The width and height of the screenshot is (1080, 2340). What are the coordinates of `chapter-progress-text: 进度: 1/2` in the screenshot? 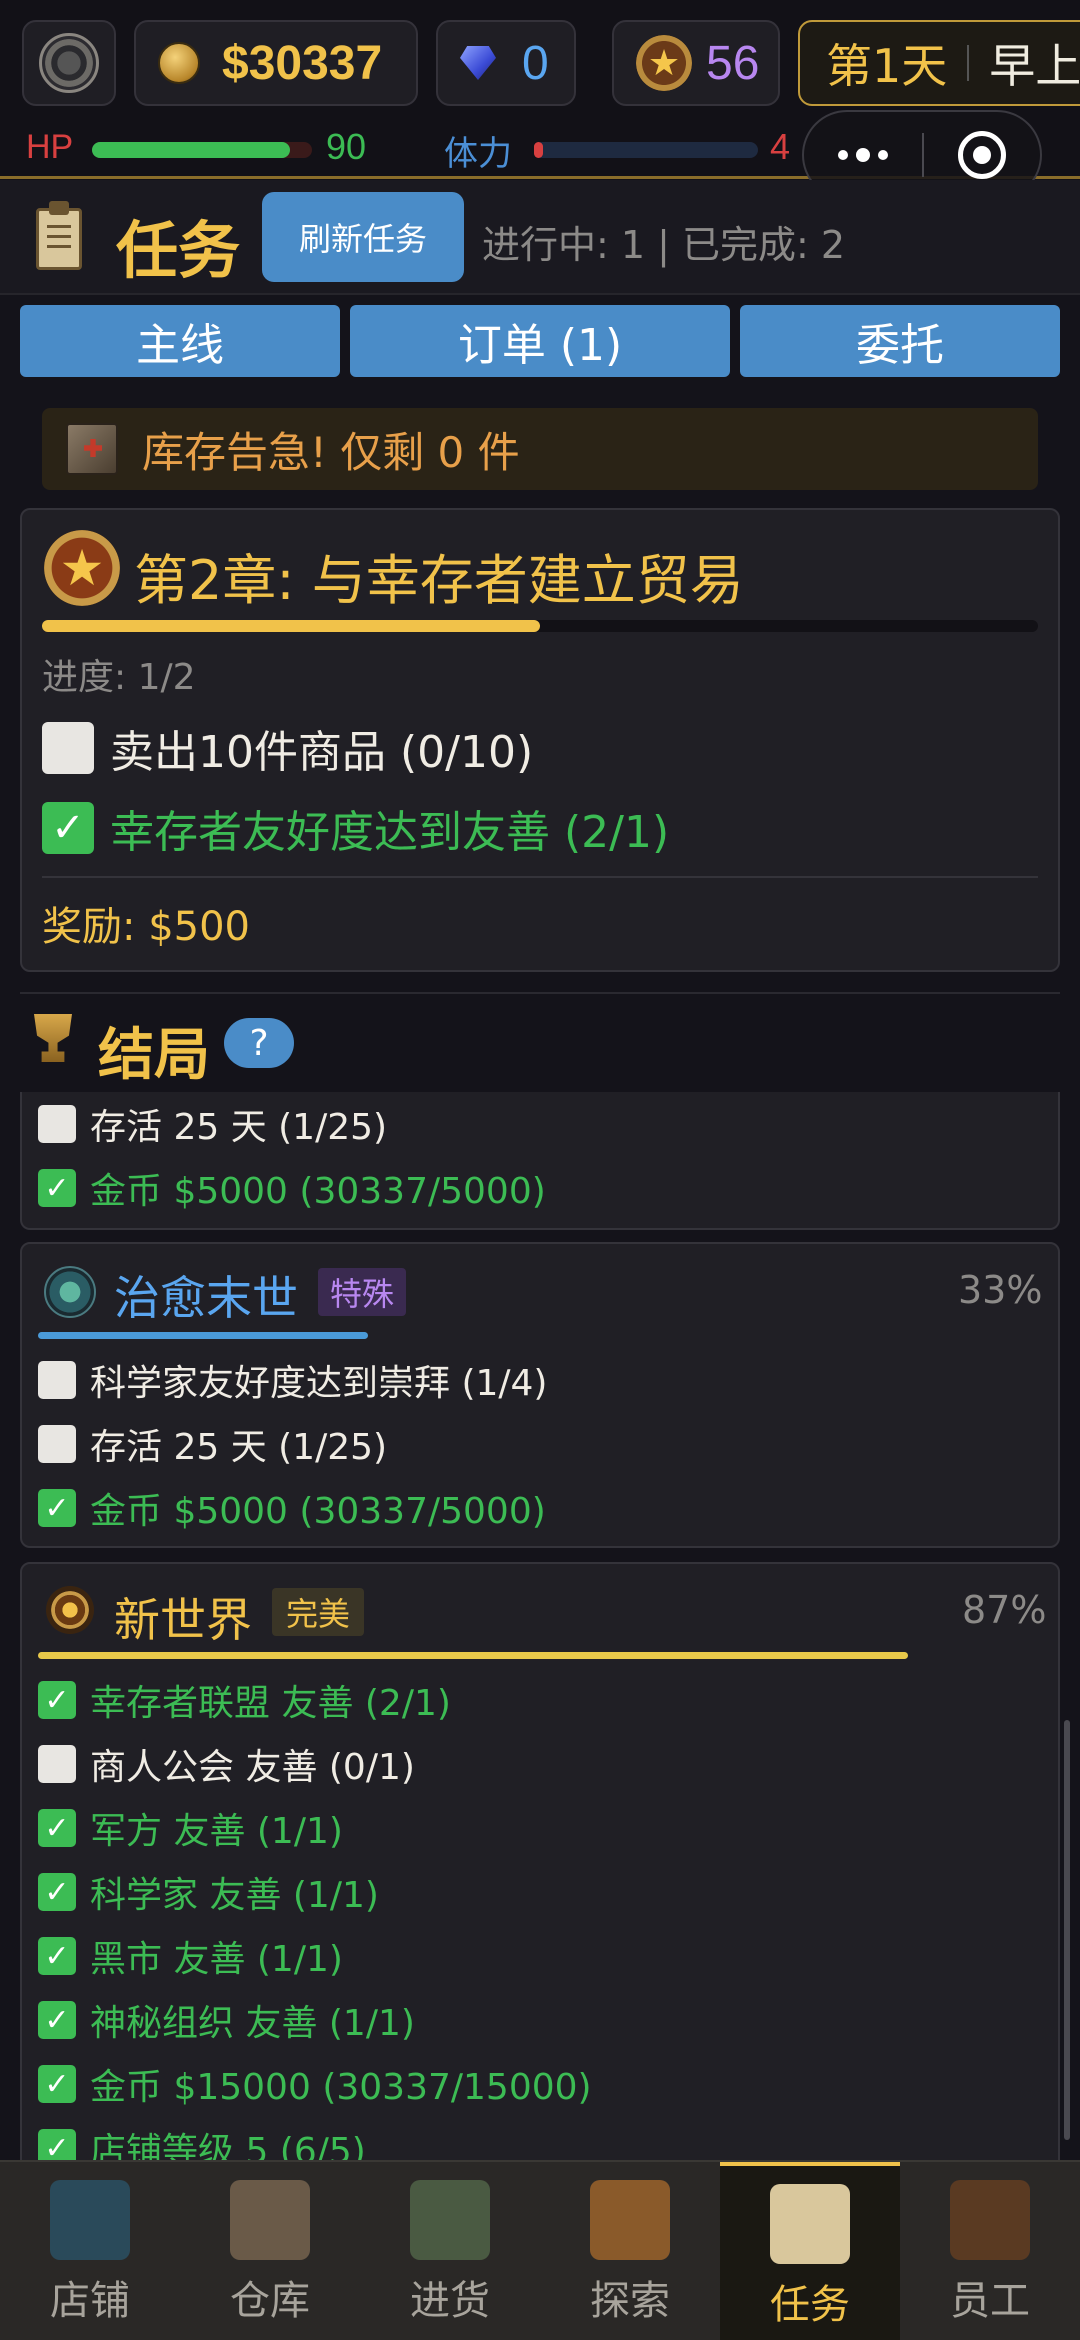 It's located at (119, 677).